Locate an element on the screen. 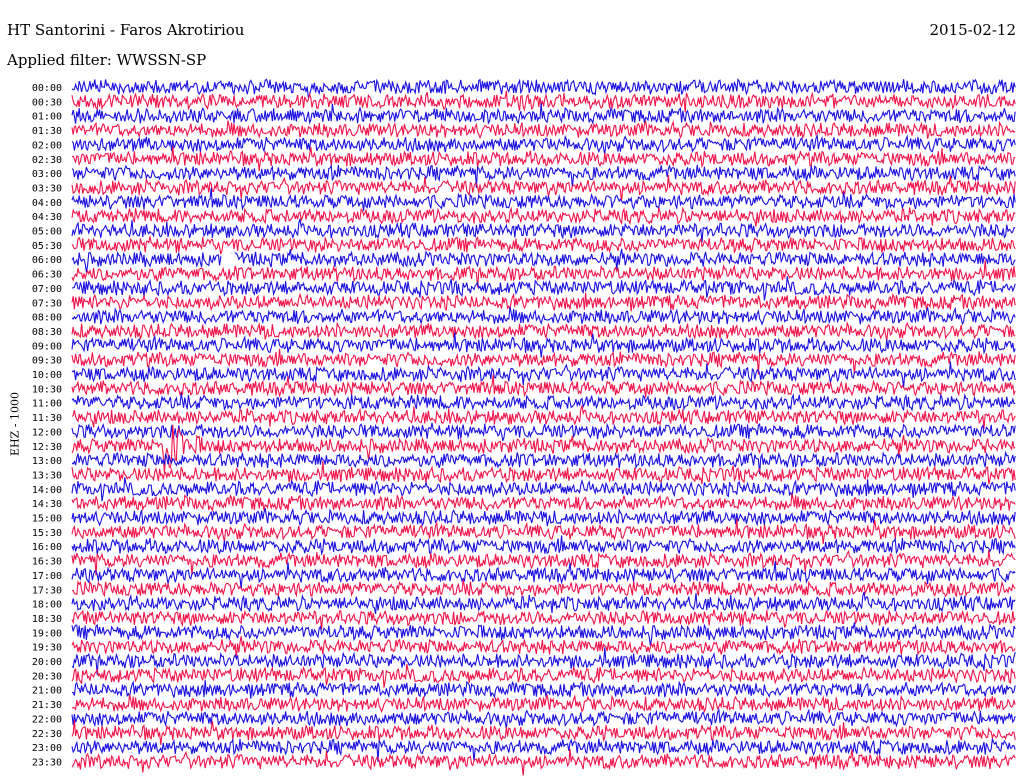  time-label: 01:00 is located at coordinates (47, 117).